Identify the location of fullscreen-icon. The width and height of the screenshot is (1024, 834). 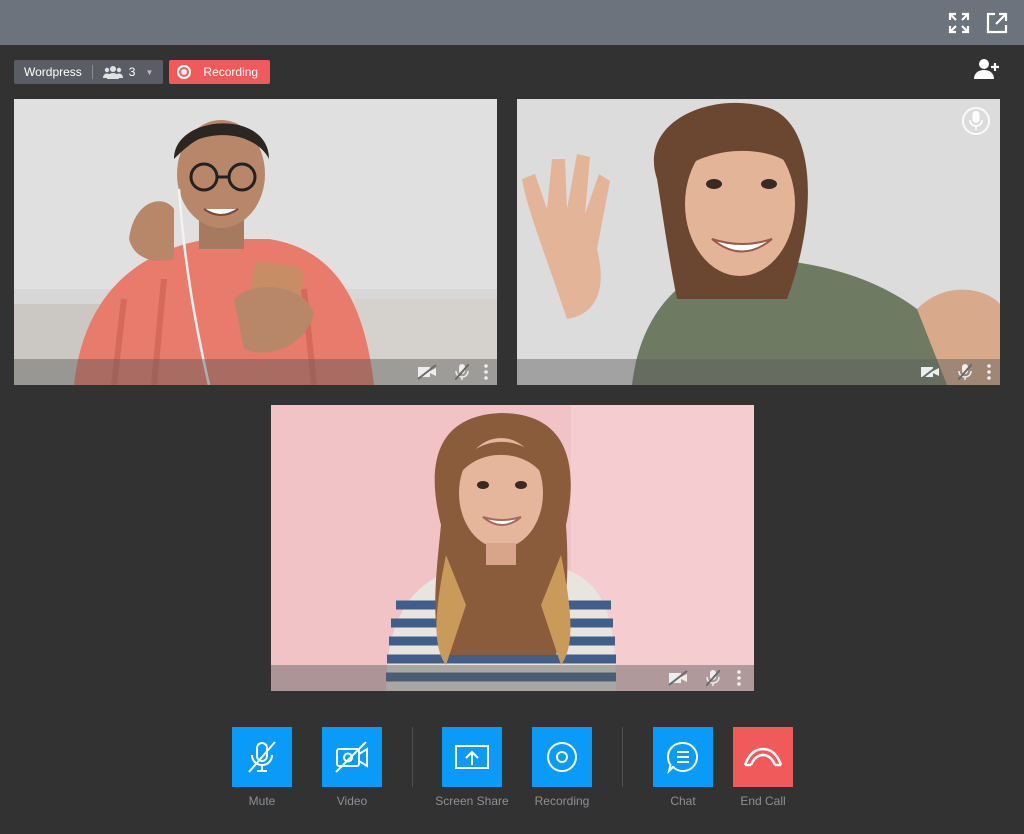
(959, 23).